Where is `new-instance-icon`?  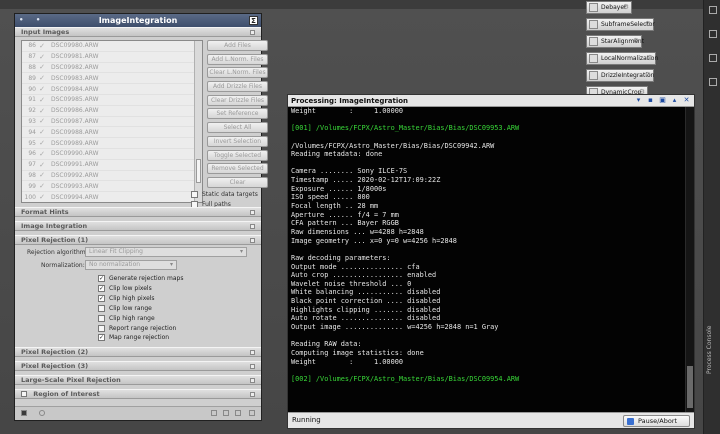
new-instance-icon is located at coordinates (24, 413).